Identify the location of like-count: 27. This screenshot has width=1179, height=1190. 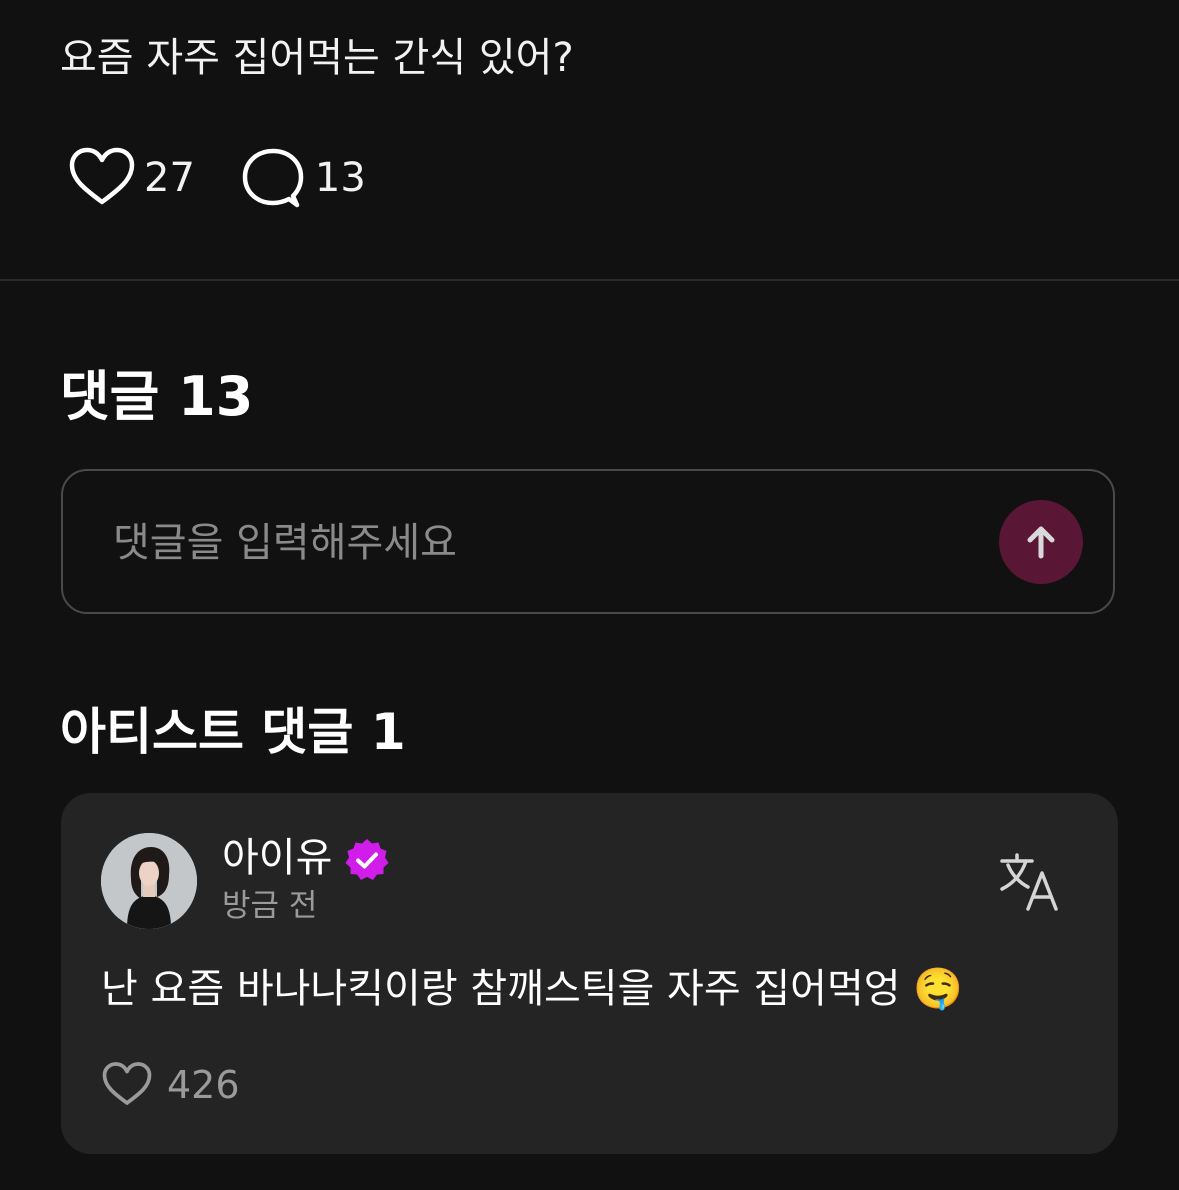
(169, 178).